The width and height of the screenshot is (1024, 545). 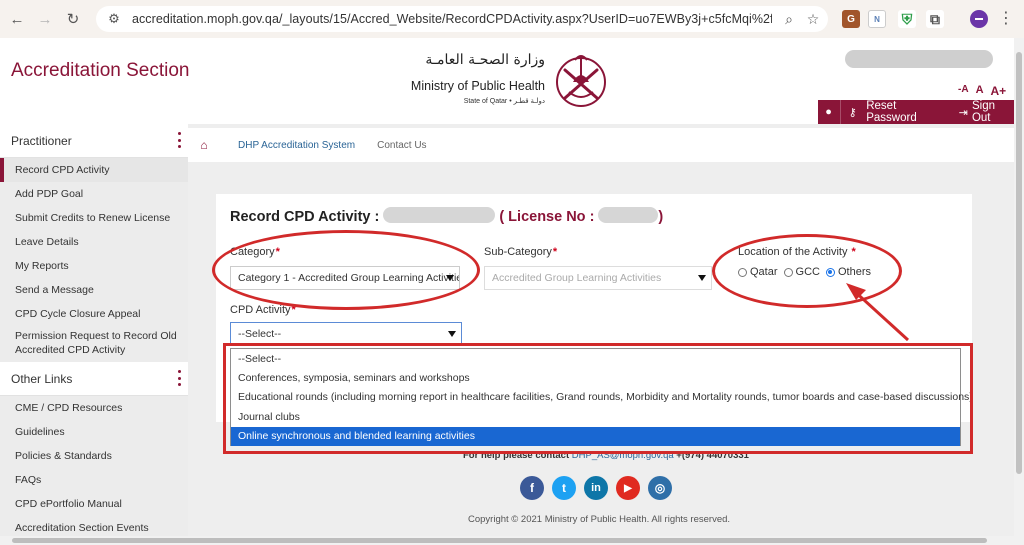 I want to click on dropdown-option: --Select--, so click(x=595, y=358).